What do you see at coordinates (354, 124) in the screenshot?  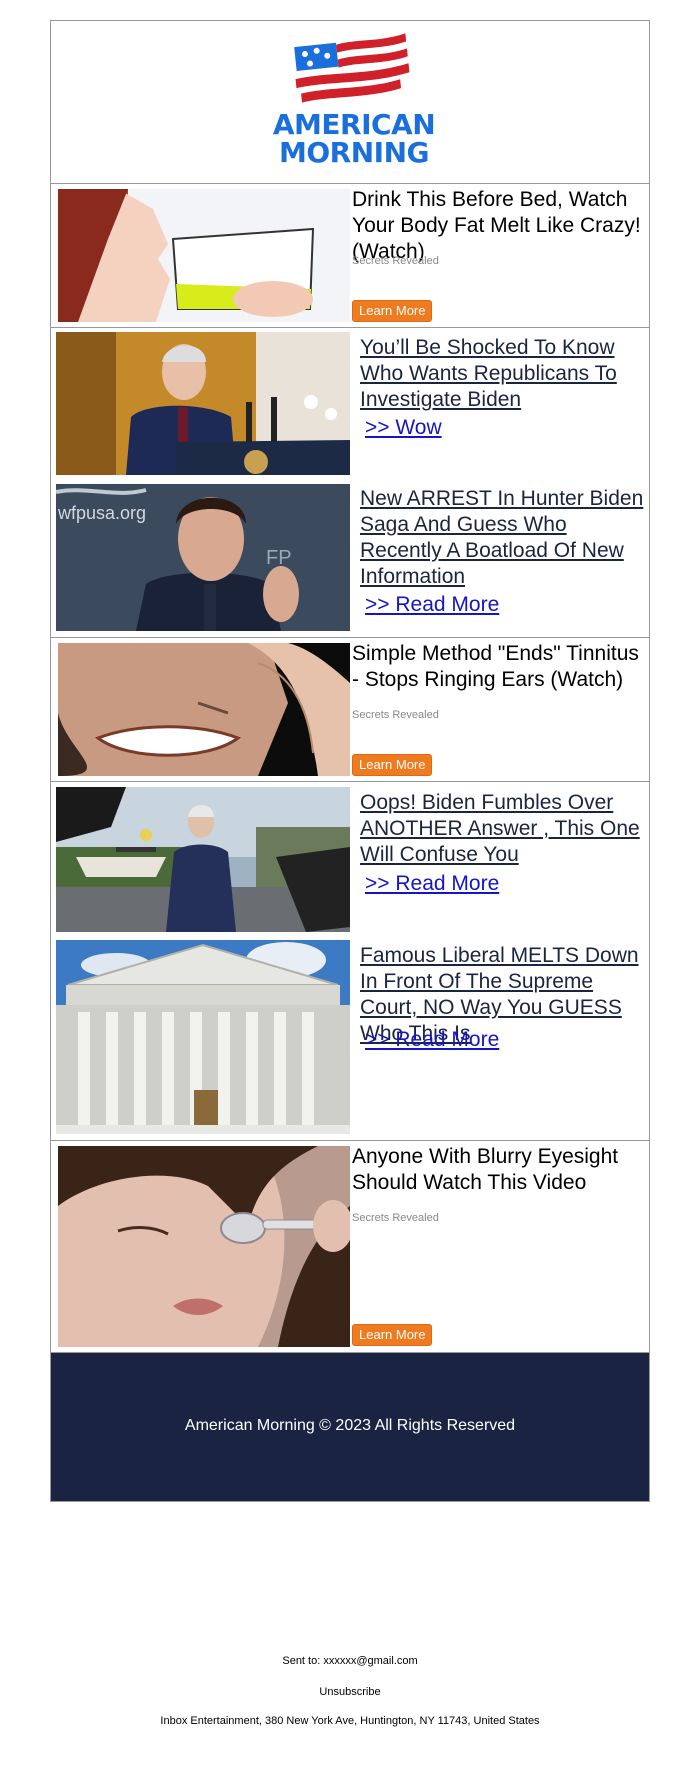 I see `brand-name-line1: AMERICAN` at bounding box center [354, 124].